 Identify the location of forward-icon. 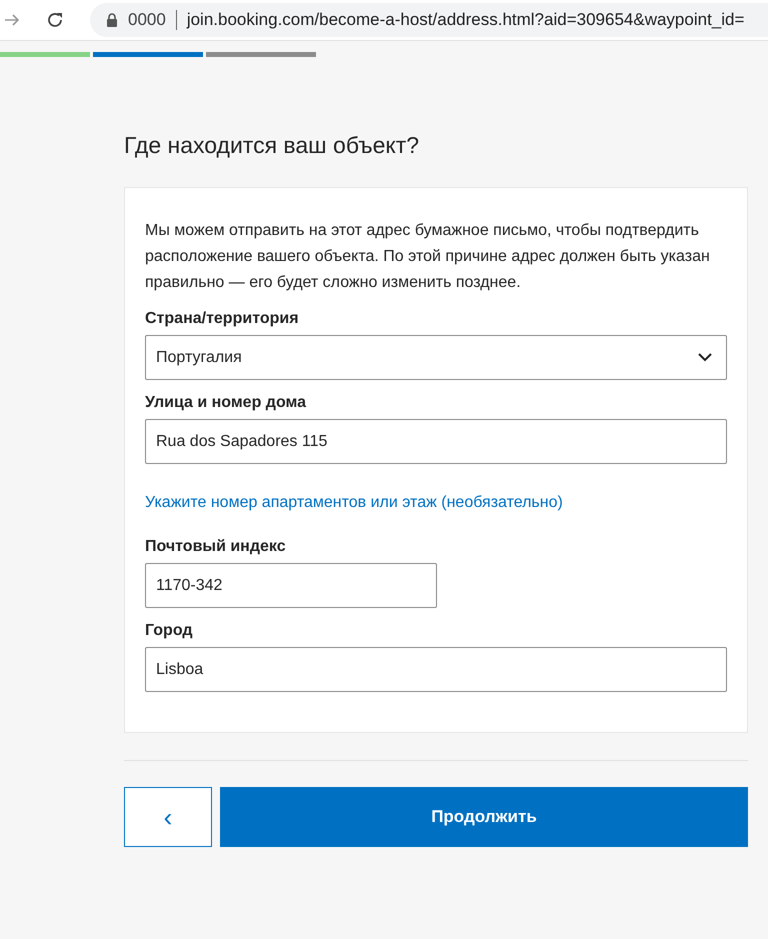
(12, 20).